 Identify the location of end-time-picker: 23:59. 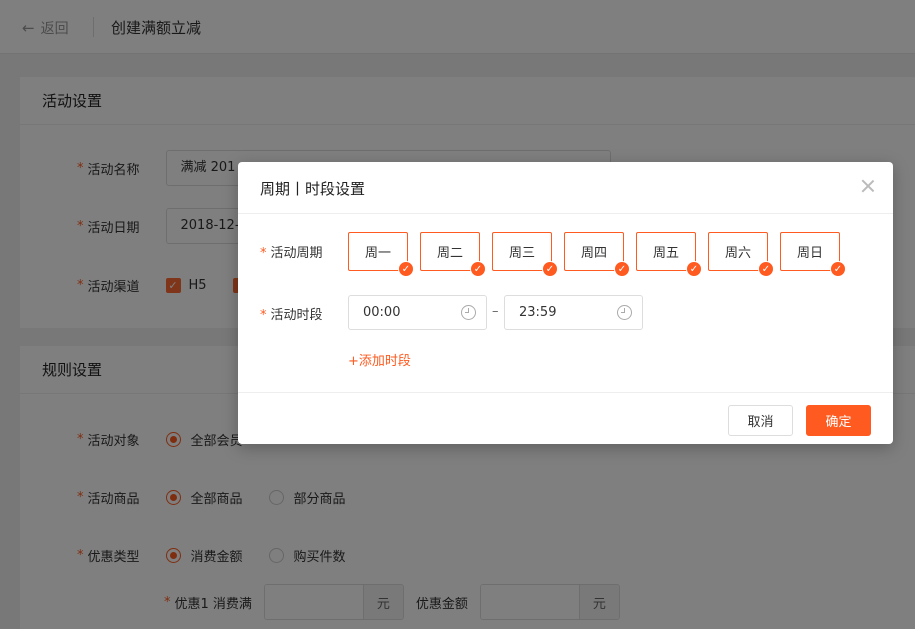
(573, 312).